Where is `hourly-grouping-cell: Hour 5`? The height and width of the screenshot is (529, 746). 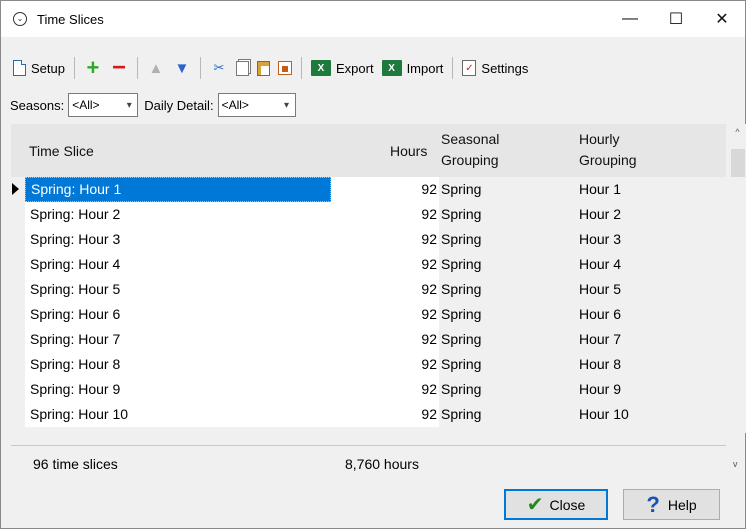
hourly-grouping-cell: Hour 5 is located at coordinates (652, 289).